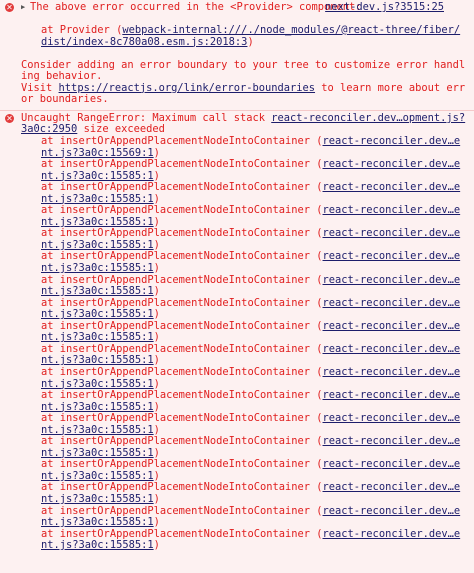  Describe the element at coordinates (384, 7) in the screenshot. I see `source-location-link: next-dev.js?3515:25` at that location.